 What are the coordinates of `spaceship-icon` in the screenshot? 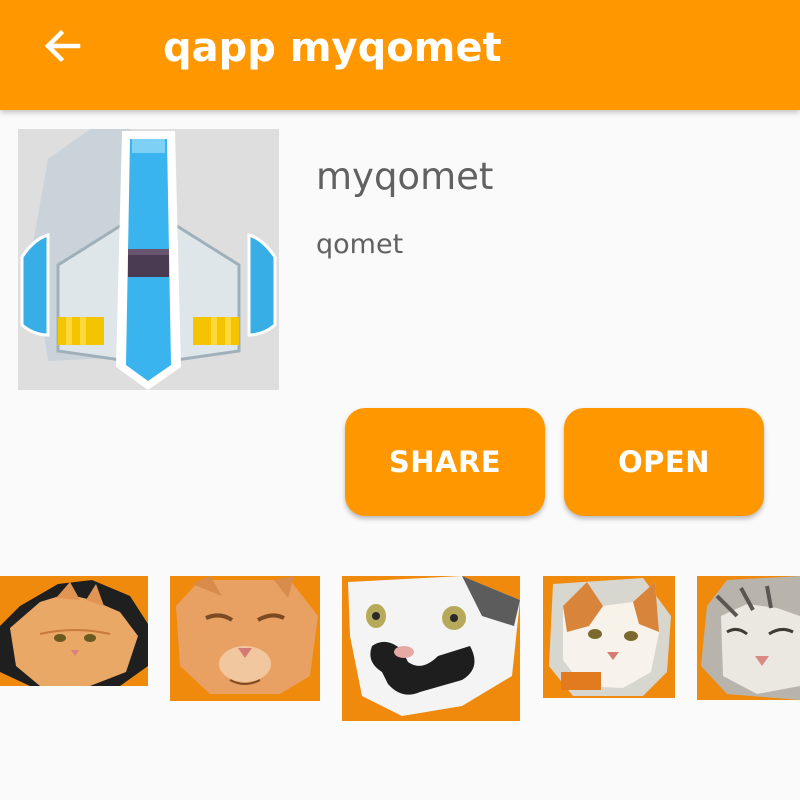 It's located at (148, 259).